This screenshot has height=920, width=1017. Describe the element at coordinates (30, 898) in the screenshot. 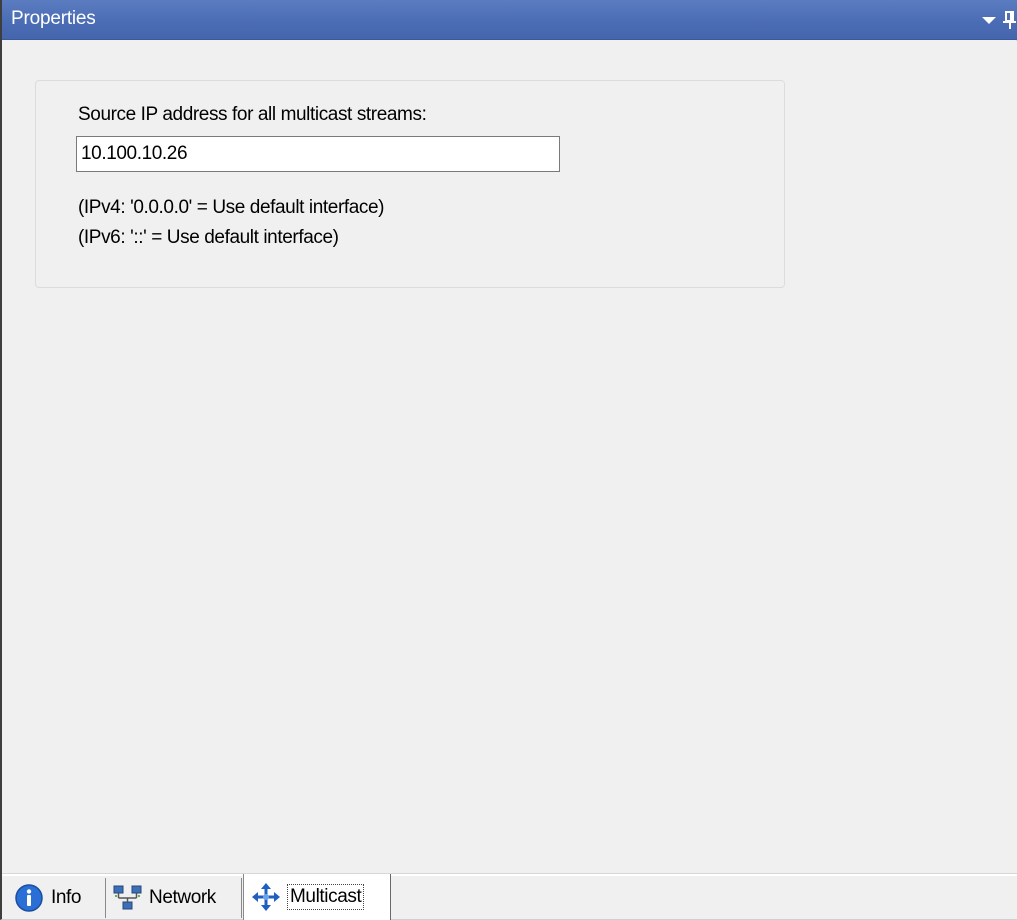

I see `info-icon` at that location.